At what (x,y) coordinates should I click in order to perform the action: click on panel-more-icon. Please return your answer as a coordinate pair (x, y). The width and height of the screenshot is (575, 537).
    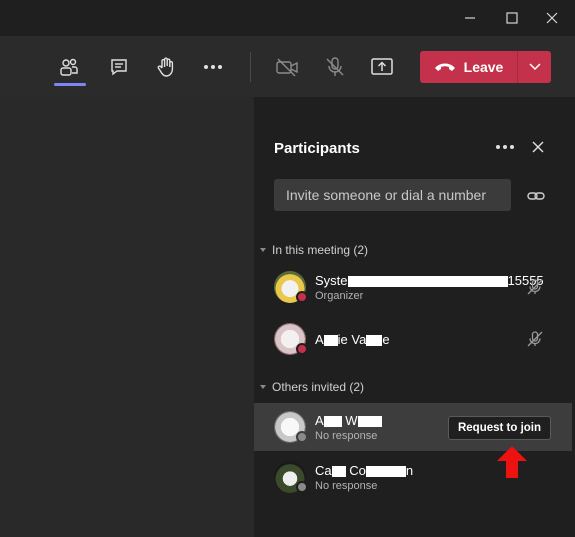
    Looking at the image, I should click on (505, 147).